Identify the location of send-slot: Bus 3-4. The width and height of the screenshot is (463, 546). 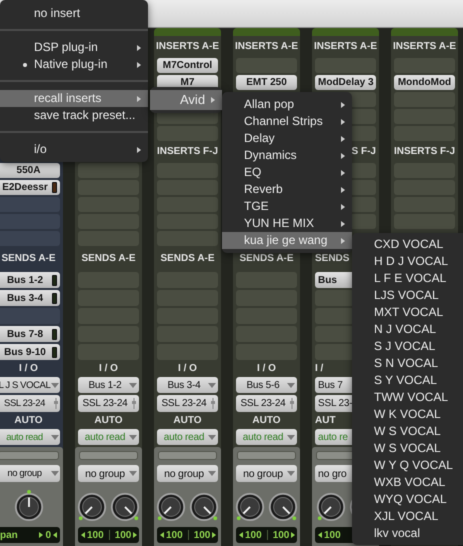
(30, 298).